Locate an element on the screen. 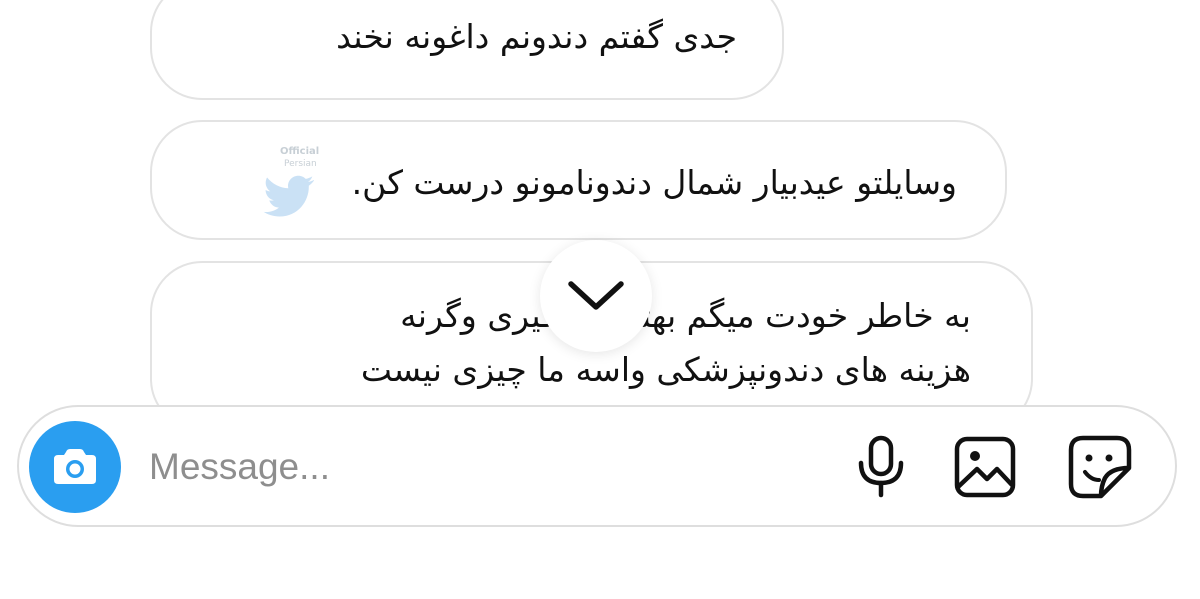 The image size is (1200, 599). message-text: جدی گفتم دندونم داغونه نخند is located at coordinates (536, 36).